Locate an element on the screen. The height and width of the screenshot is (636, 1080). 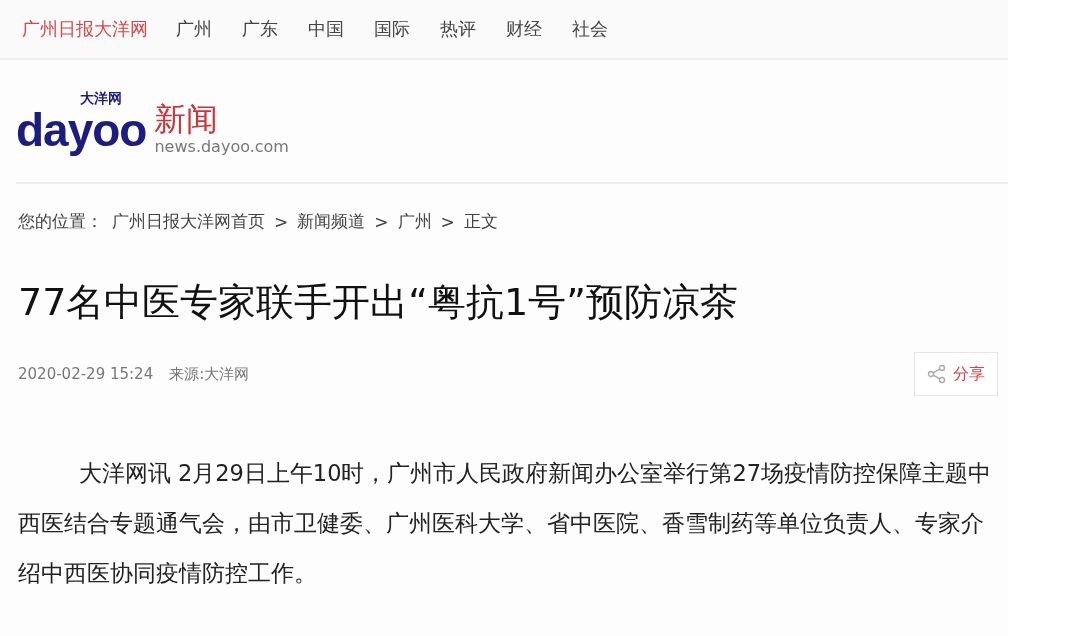
nav-link: 财经 is located at coordinates (524, 29).